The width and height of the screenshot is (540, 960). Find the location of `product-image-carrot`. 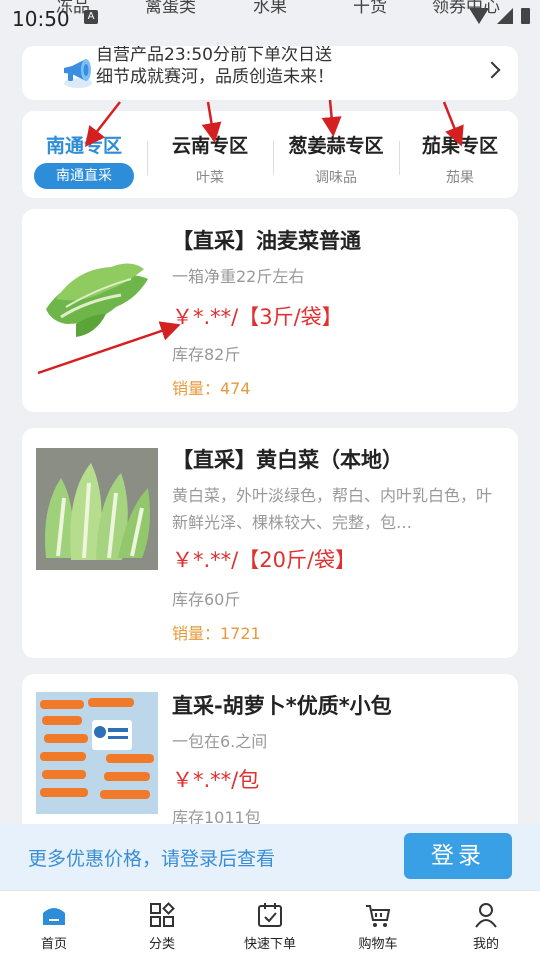

product-image-carrot is located at coordinates (97, 753).